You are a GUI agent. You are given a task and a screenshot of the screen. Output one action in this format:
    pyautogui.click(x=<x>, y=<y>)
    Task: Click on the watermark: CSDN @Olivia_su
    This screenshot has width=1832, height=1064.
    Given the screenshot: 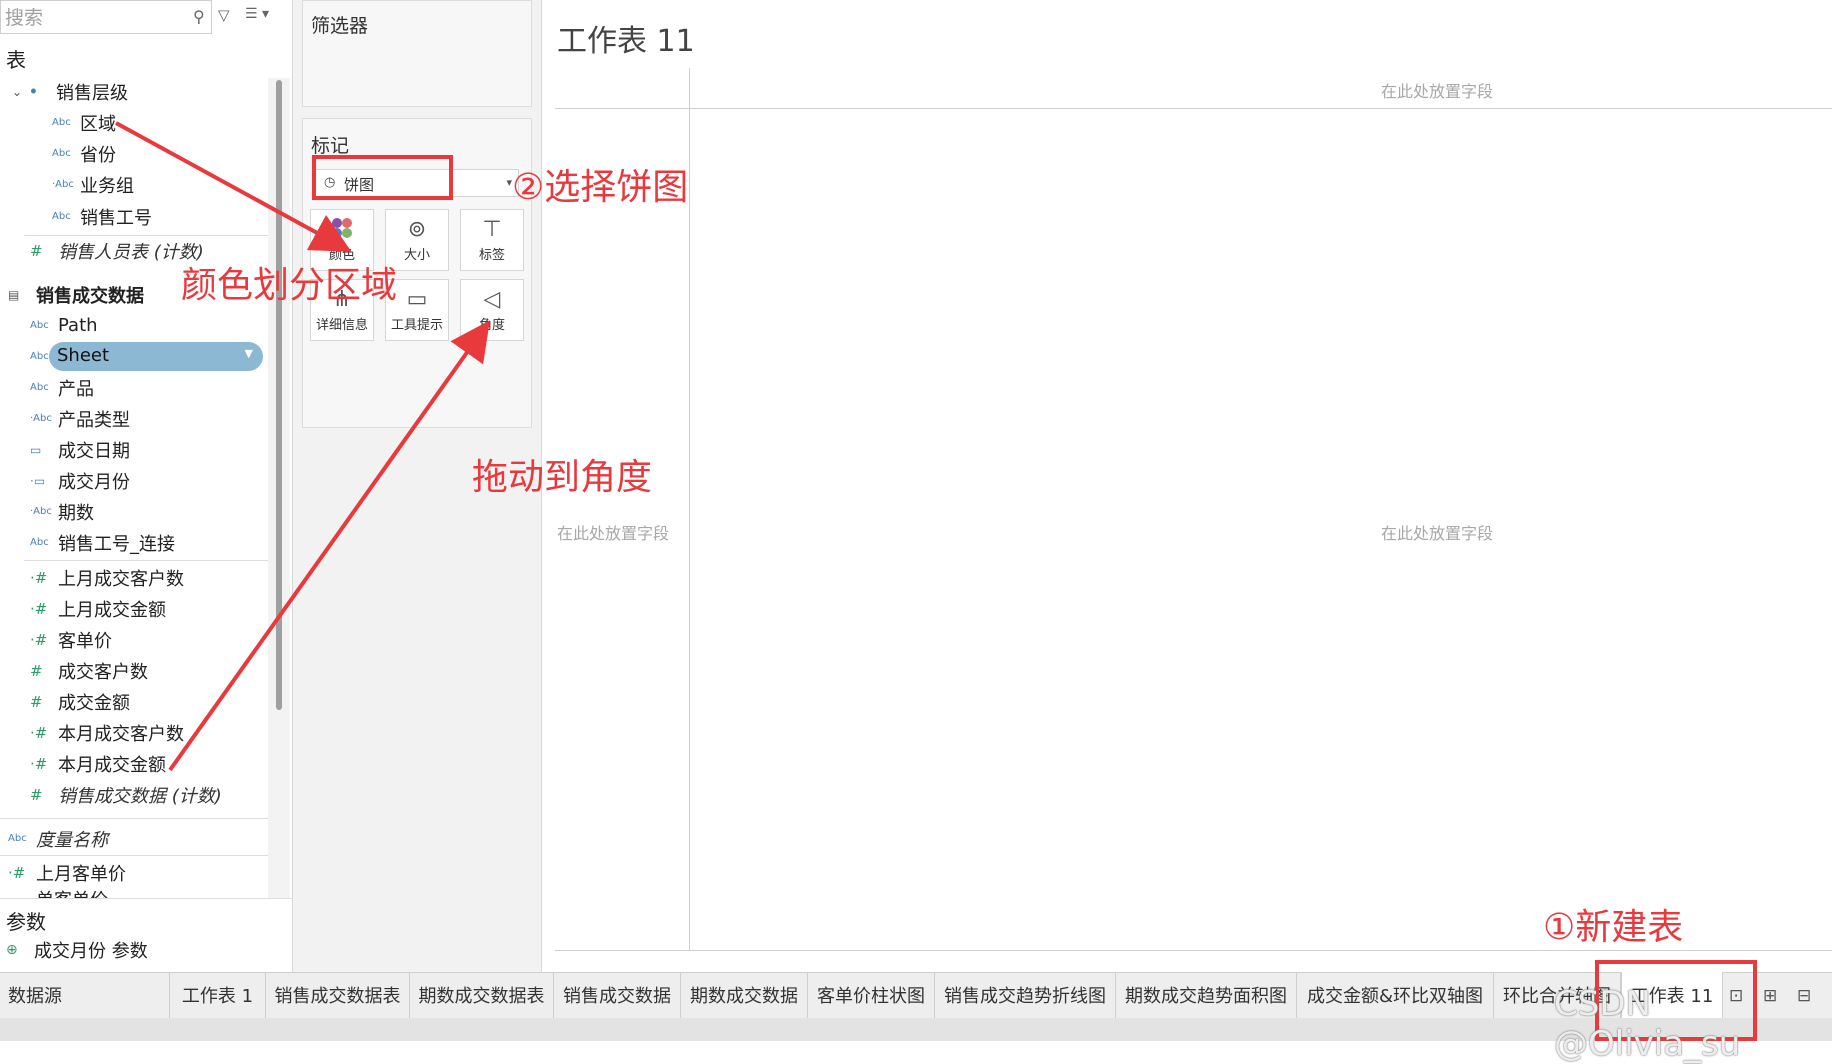 What is the action you would take?
    pyautogui.click(x=1647, y=1024)
    